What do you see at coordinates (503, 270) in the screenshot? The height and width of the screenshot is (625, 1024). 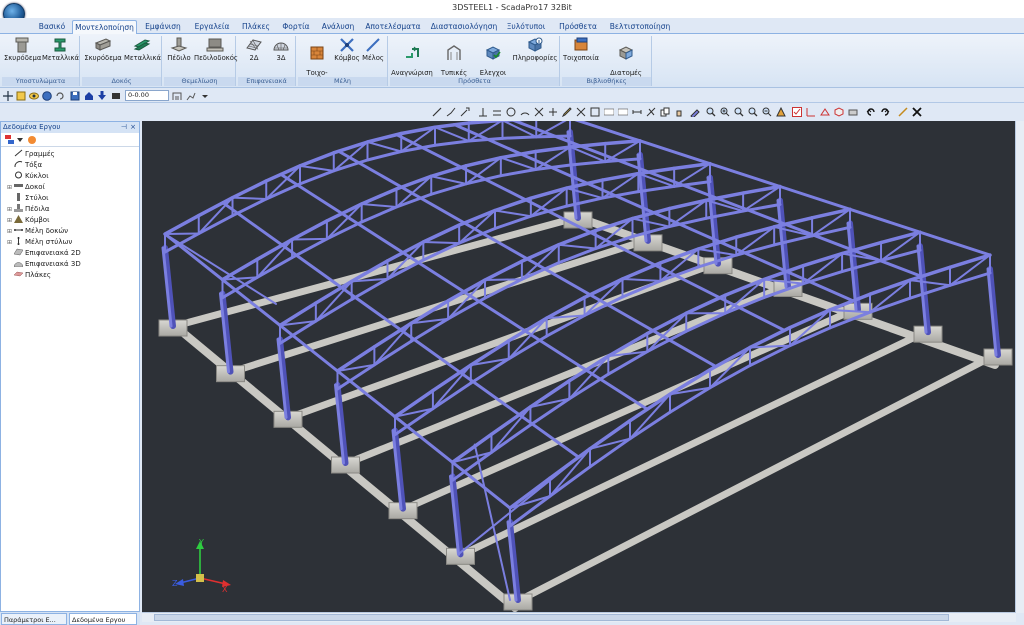 I see `truss-top-chord` at bounding box center [503, 270].